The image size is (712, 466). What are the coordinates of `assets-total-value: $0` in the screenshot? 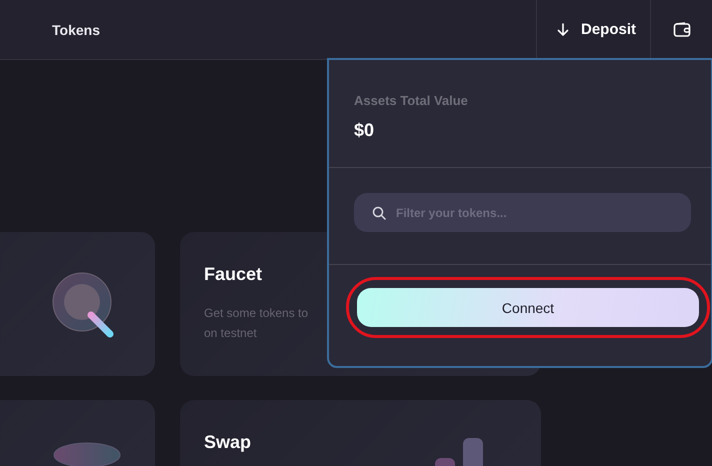 It's located at (365, 130).